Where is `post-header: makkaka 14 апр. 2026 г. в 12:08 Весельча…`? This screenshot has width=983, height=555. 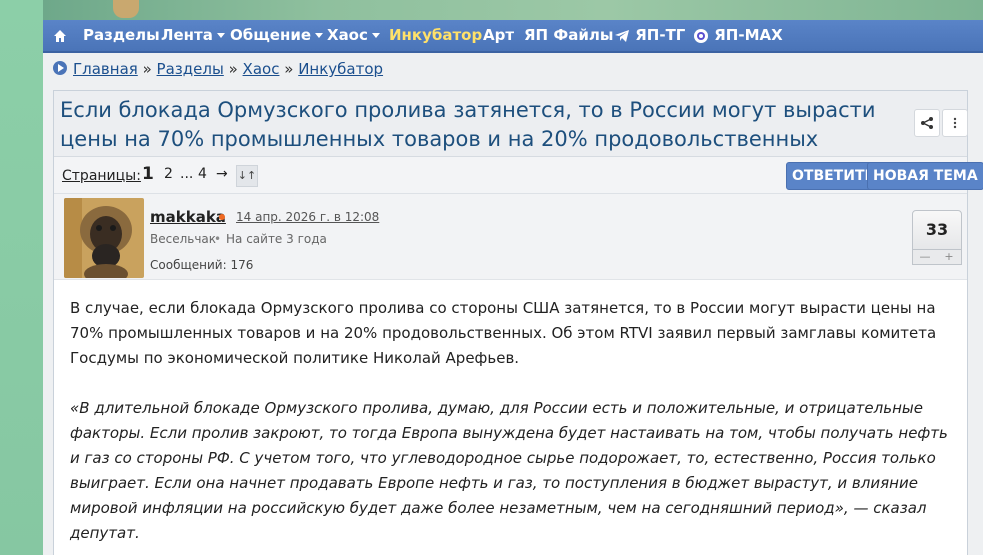 post-header: makkaka 14 апр. 2026 г. в 12:08 Весельча… is located at coordinates (510, 237).